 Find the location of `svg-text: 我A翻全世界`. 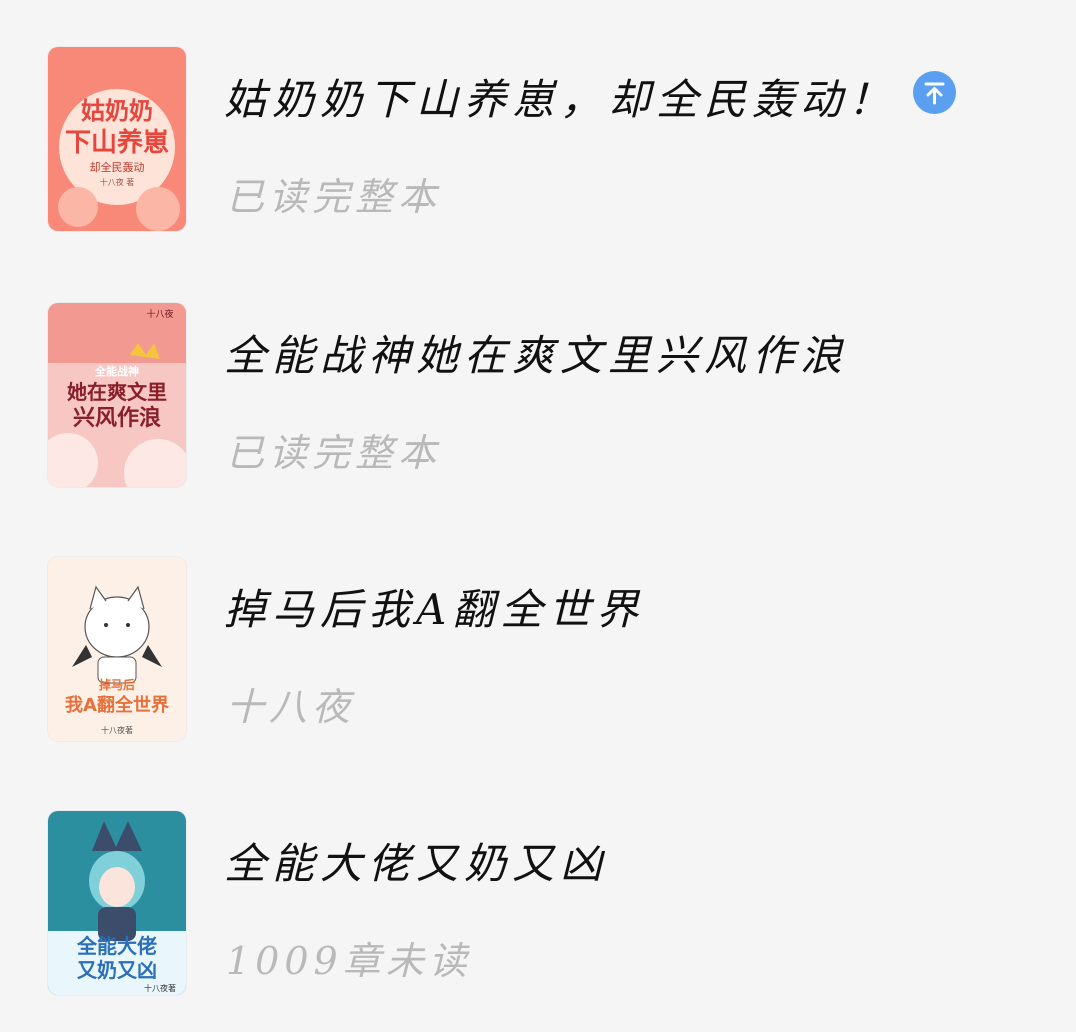

svg-text: 我A翻全世界 is located at coordinates (117, 705).